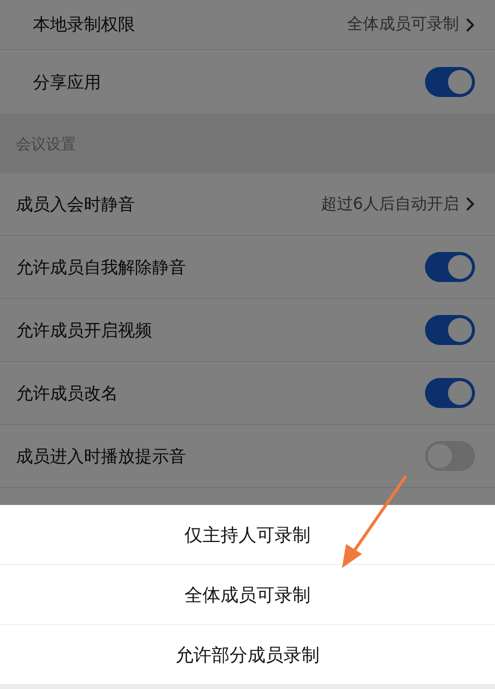 Image resolution: width=495 pixels, height=689 pixels. What do you see at coordinates (403, 24) in the screenshot?
I see `setting-value: 全体成员可录制` at bounding box center [403, 24].